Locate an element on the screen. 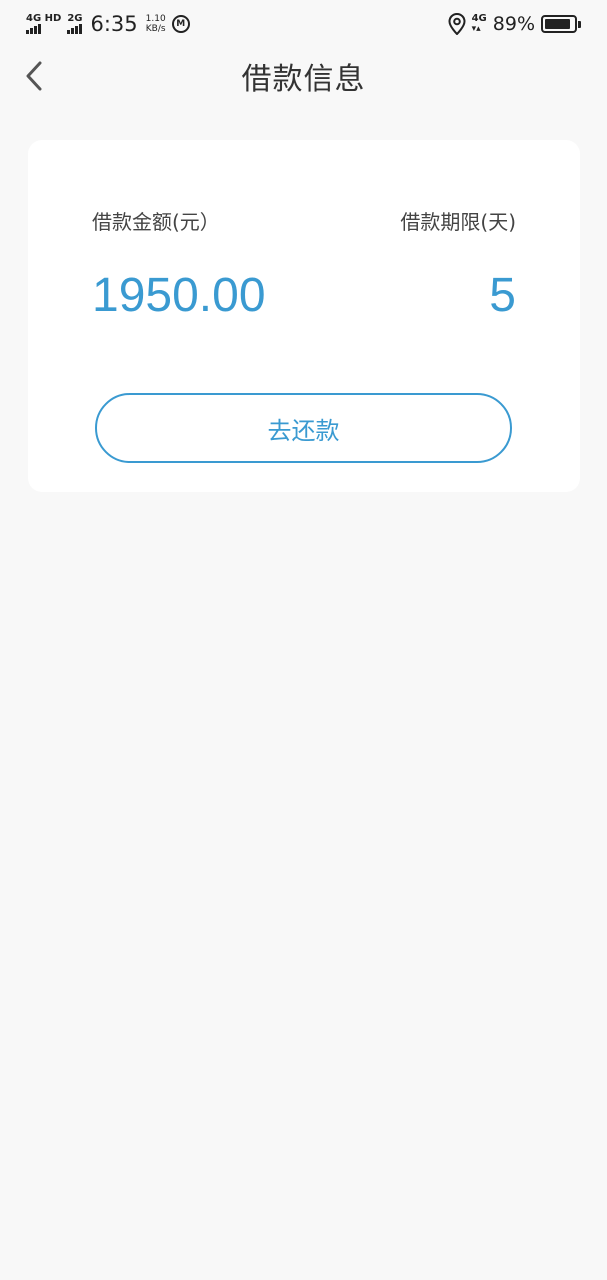  status-bar: 4G HD 2G 6:35 1.10 KB/s M 4G ▾▴ 89% is located at coordinates (303, 24).